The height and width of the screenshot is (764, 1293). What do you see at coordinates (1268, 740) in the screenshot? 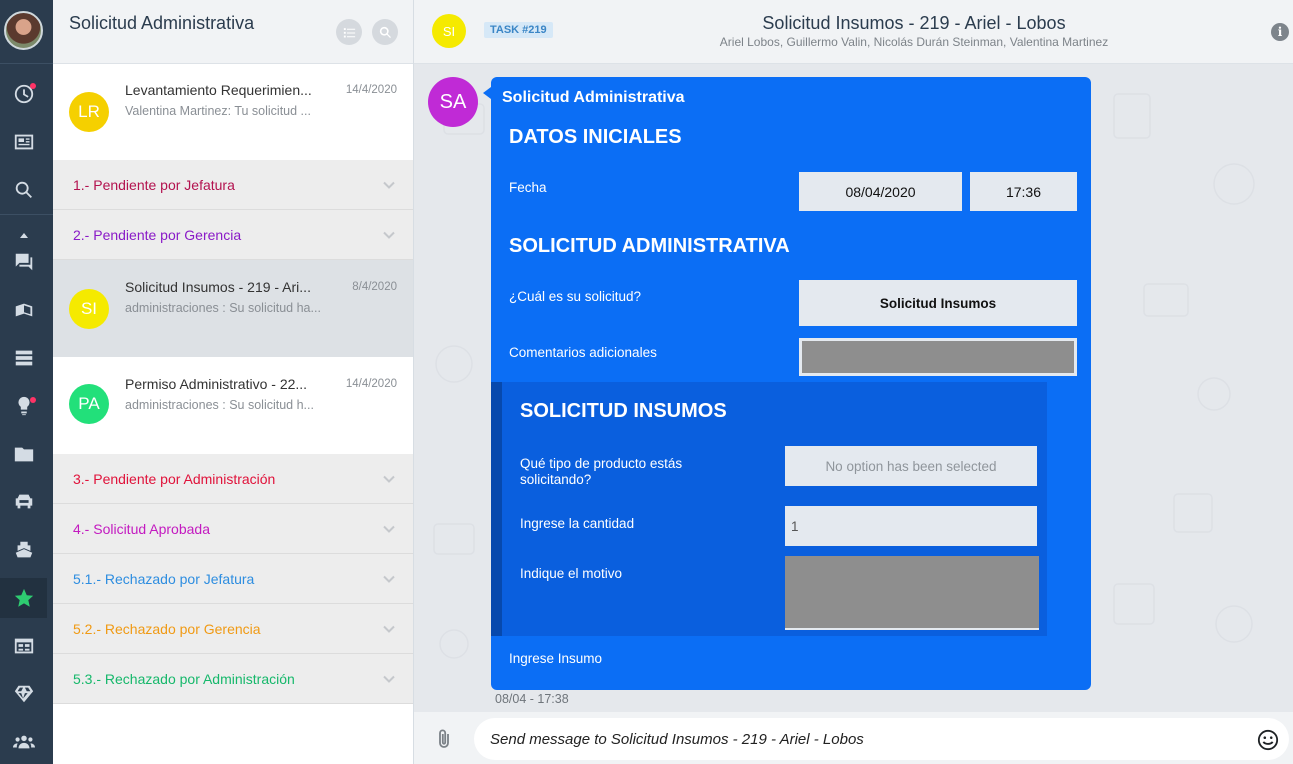
I see `emoji-icon` at bounding box center [1268, 740].